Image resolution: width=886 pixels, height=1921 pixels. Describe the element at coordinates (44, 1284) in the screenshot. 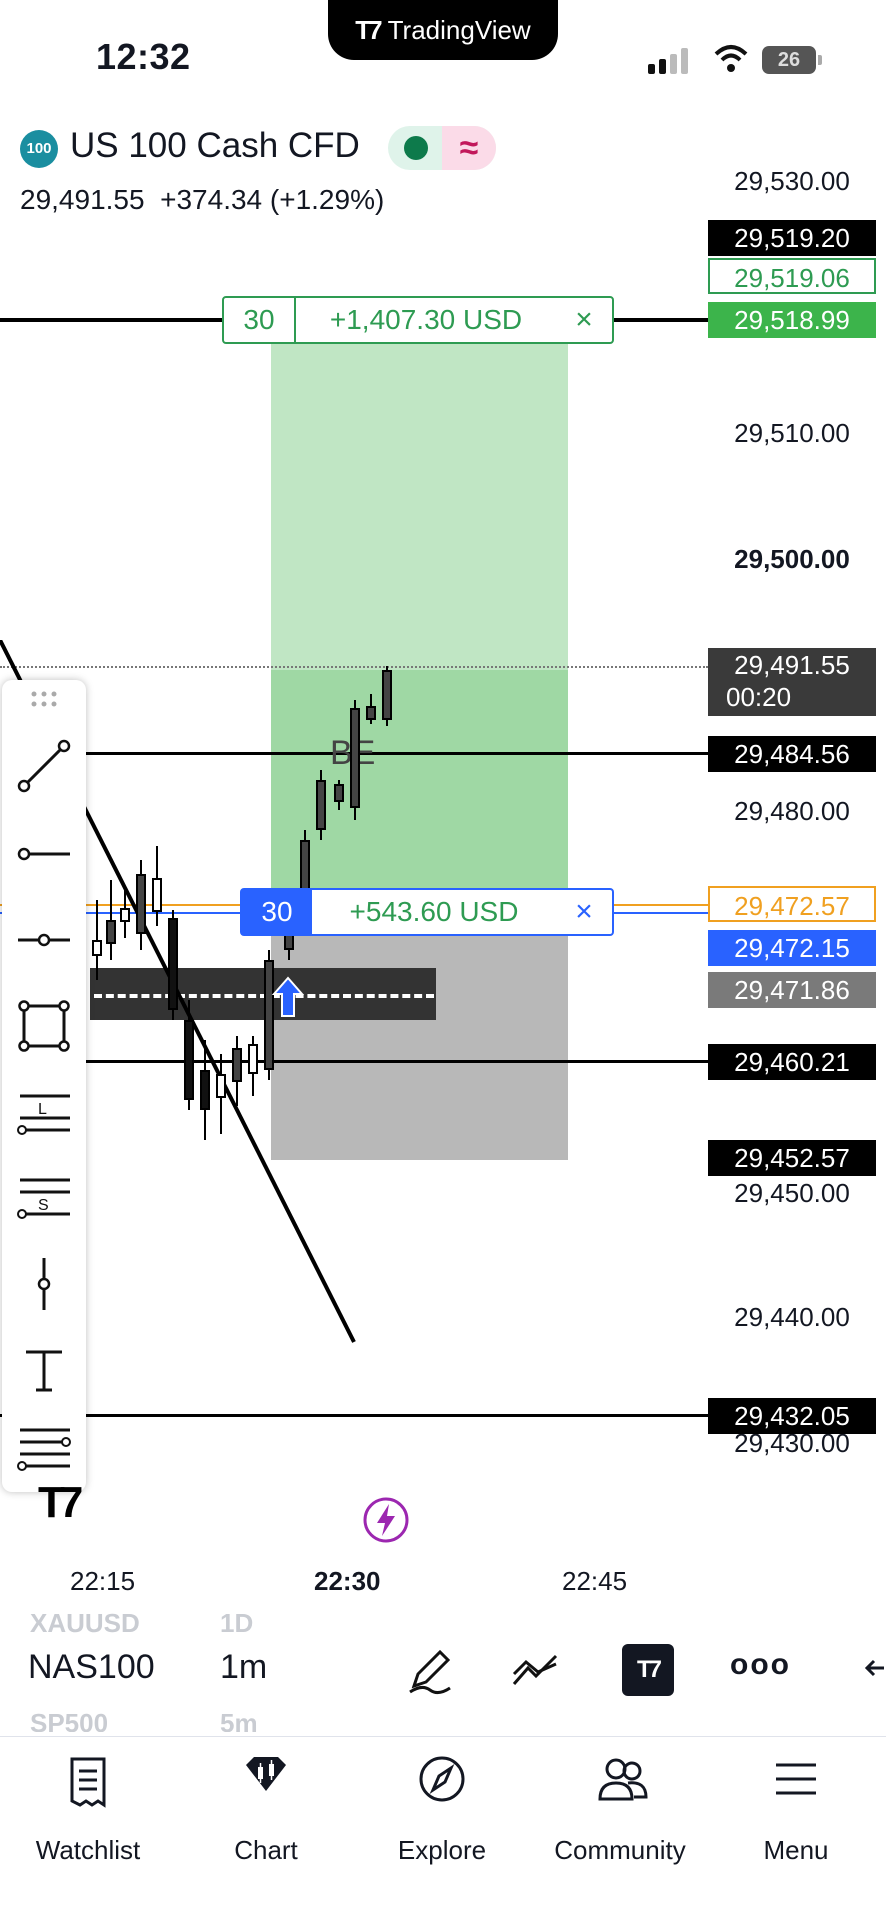

I see `vertical-line-tool-icon` at that location.